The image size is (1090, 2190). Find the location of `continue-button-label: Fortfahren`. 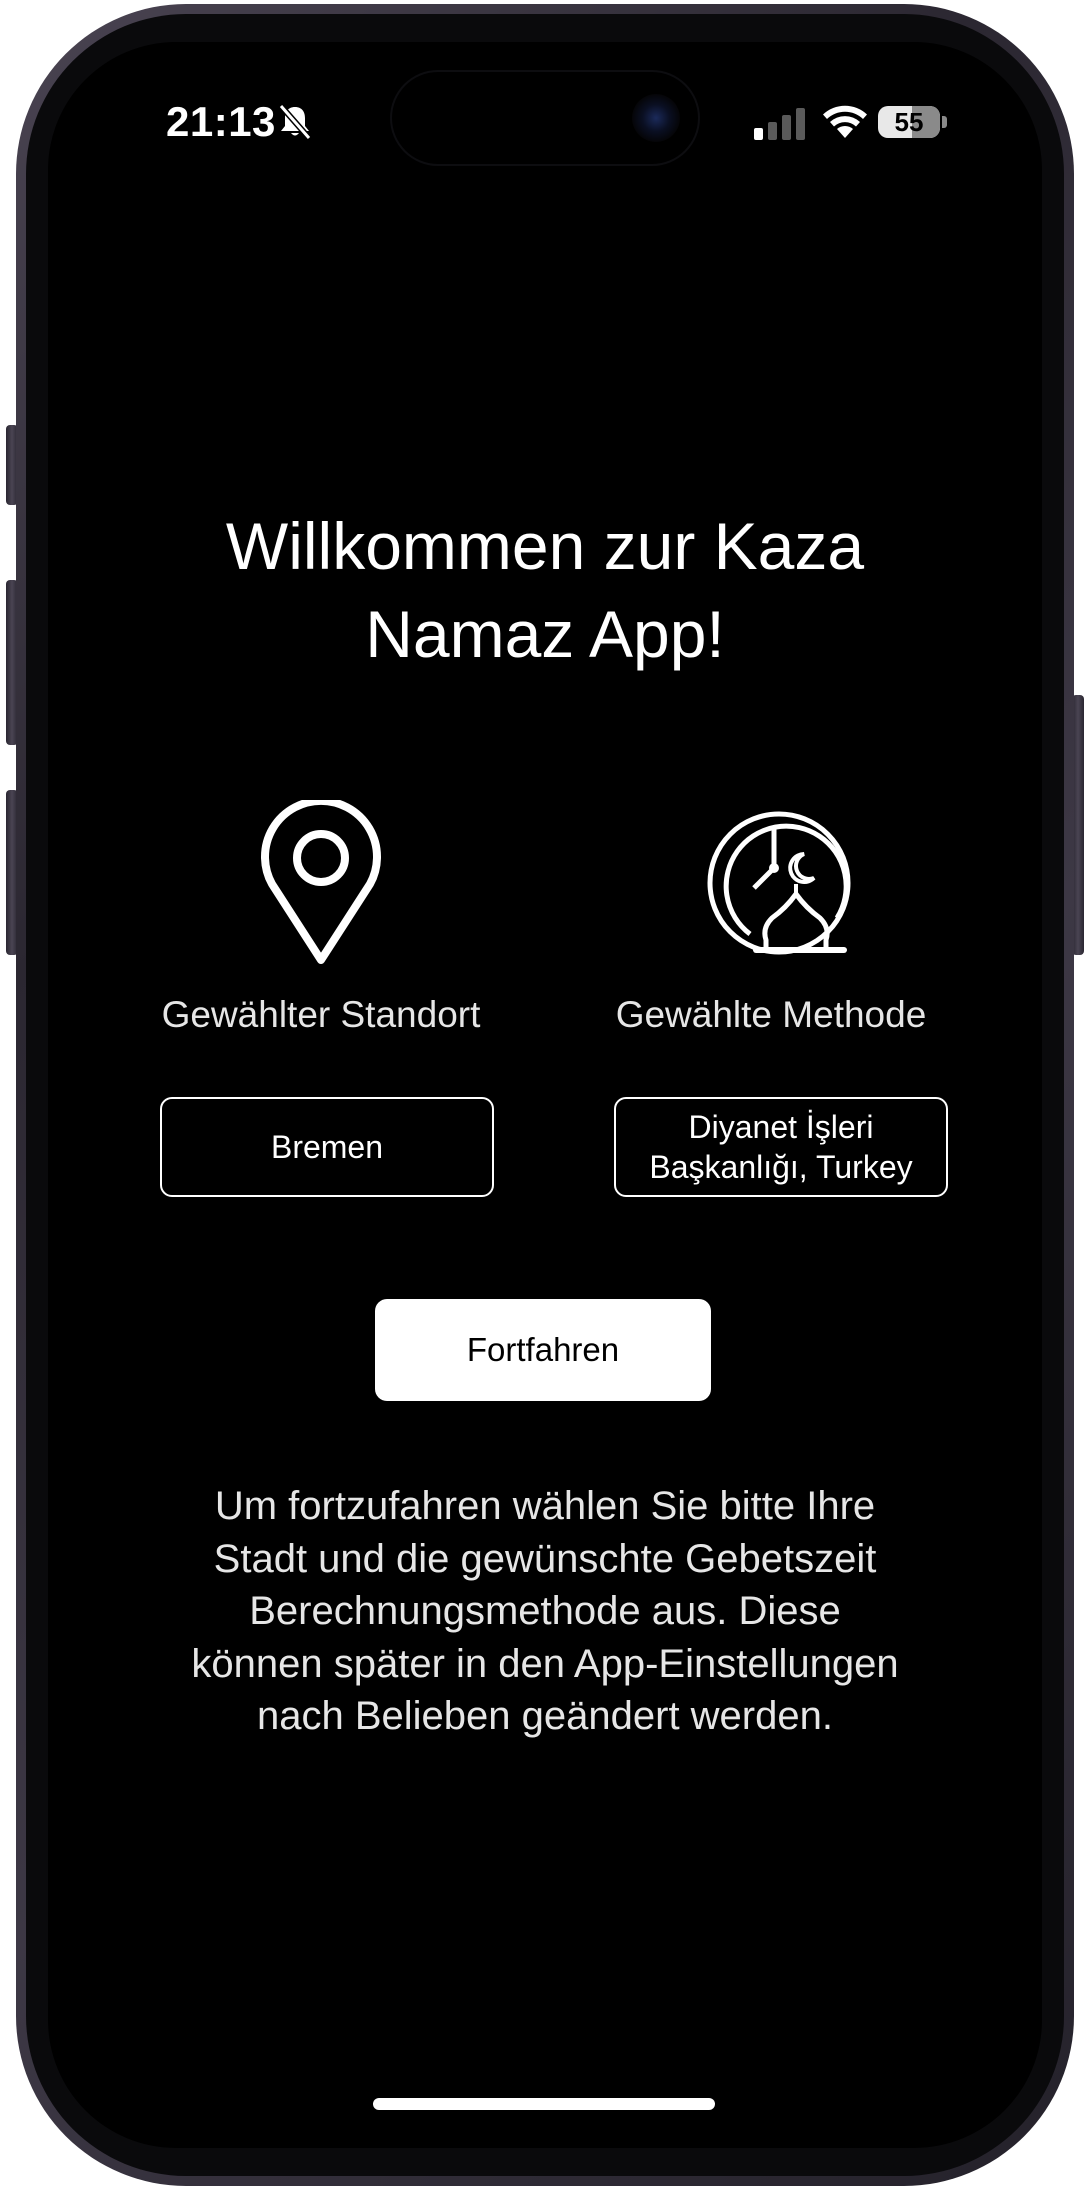

continue-button-label: Fortfahren is located at coordinates (543, 1349).